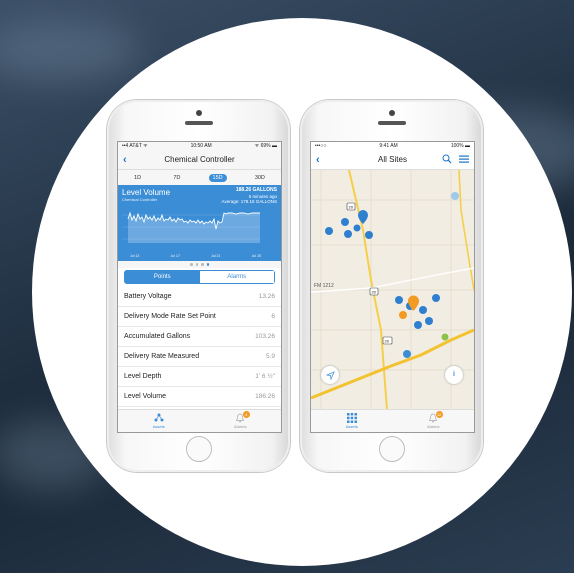 Image resolution: width=574 pixels, height=573 pixels. Describe the element at coordinates (249, 201) in the screenshot. I see `chart-value-average: Average: 178.15 GALLONS` at that location.